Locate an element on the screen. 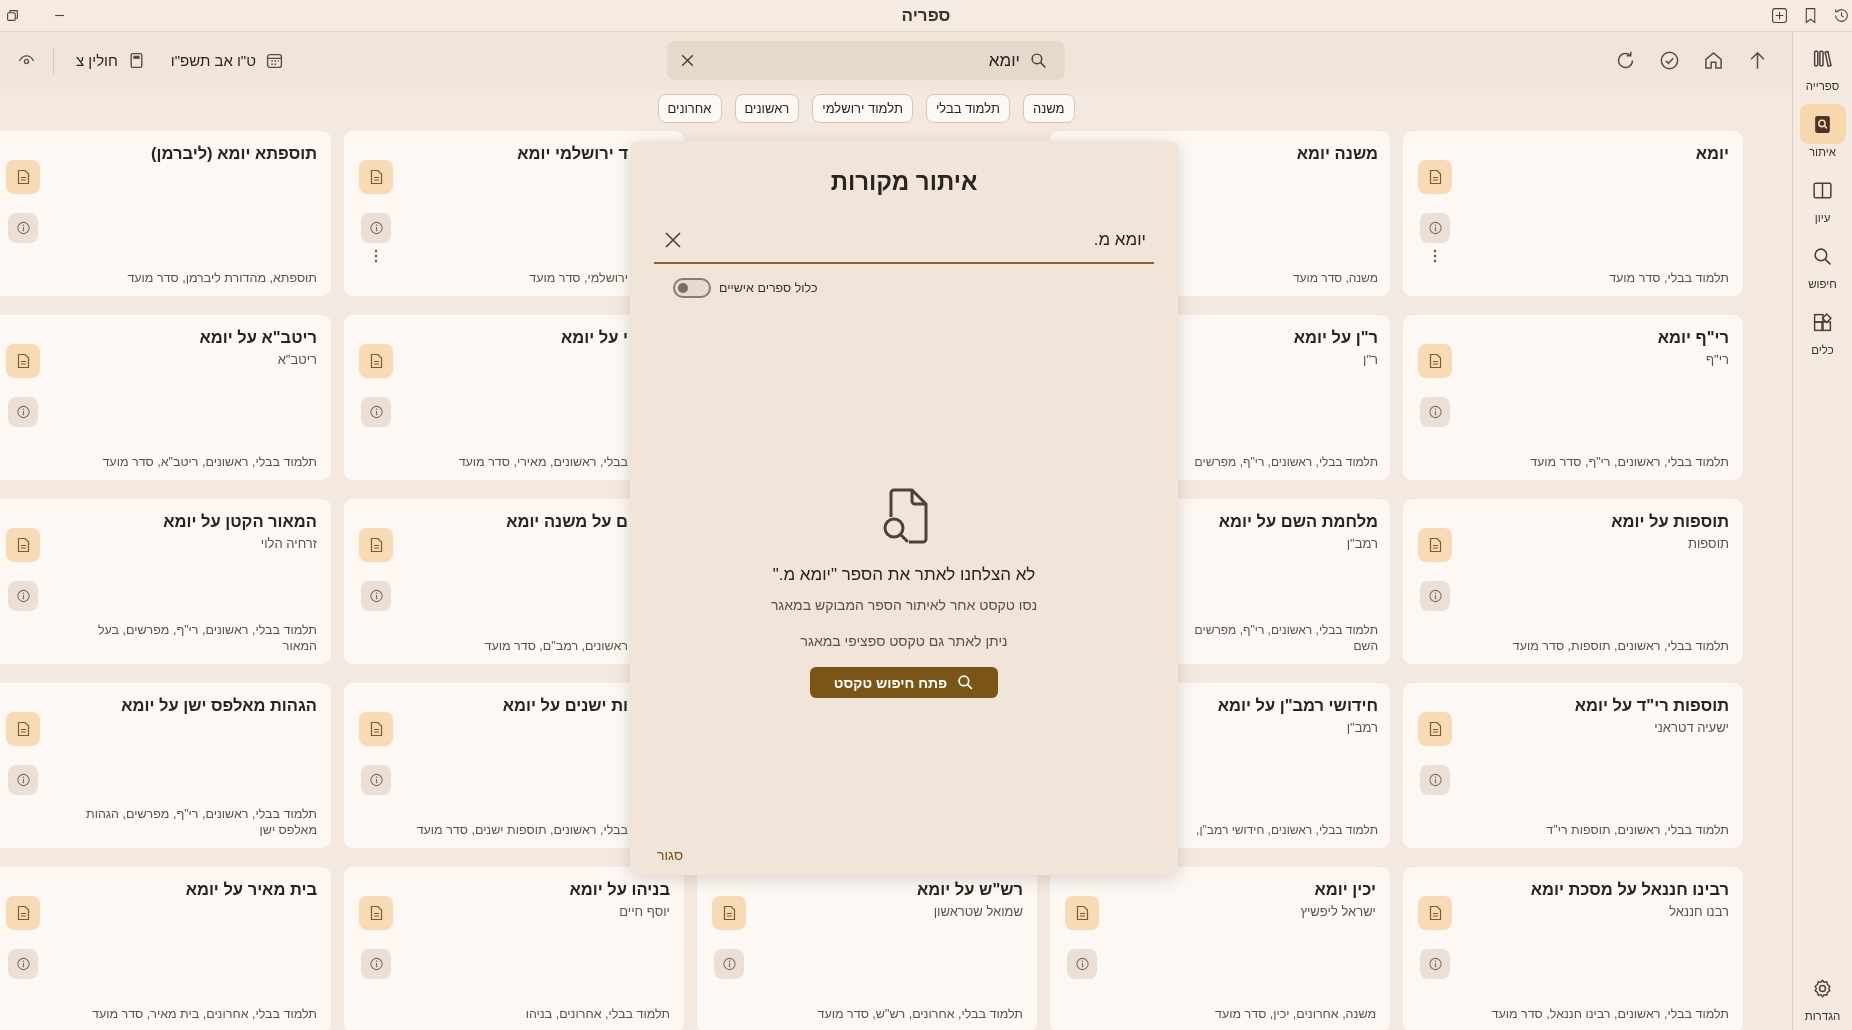  book-title: רבינו חננאל על מסכת יומא is located at coordinates (1629, 889).